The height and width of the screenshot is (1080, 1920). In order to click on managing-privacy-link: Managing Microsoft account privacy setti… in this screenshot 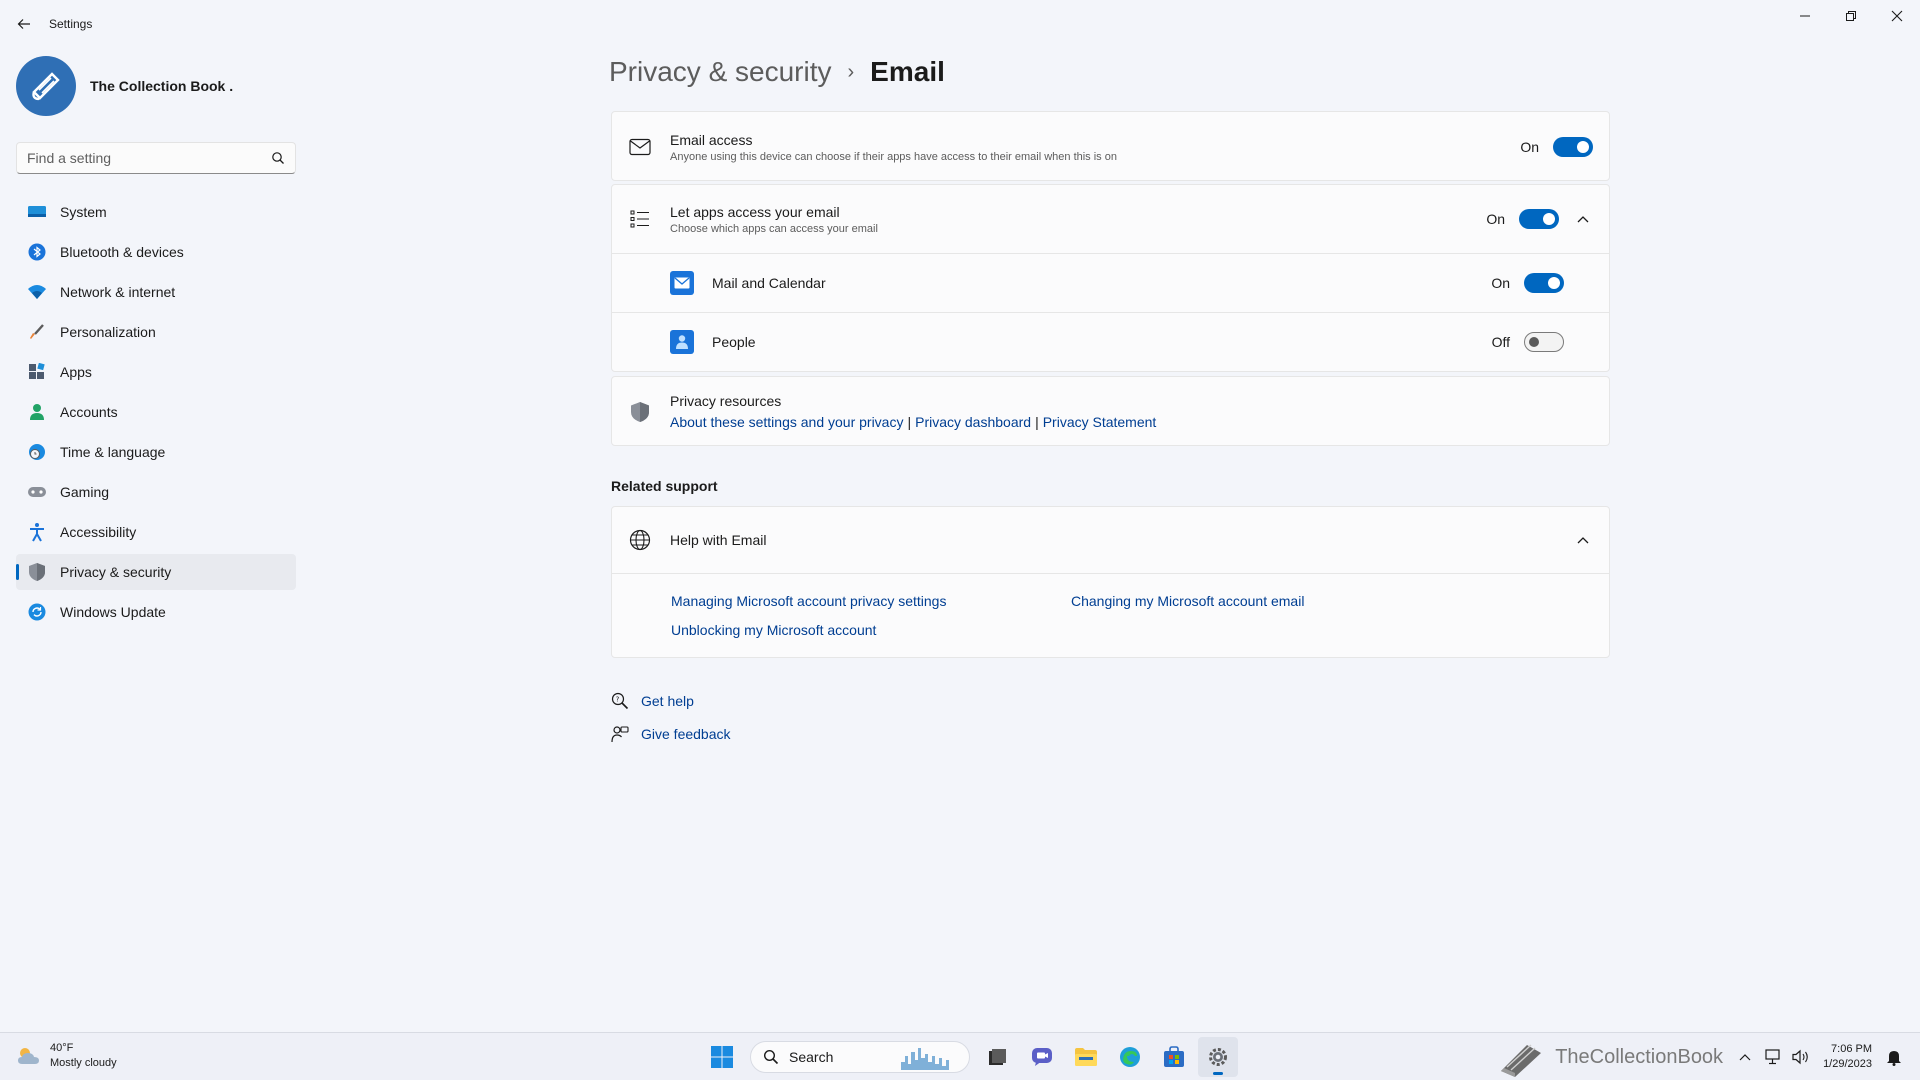, I will do `click(808, 601)`.